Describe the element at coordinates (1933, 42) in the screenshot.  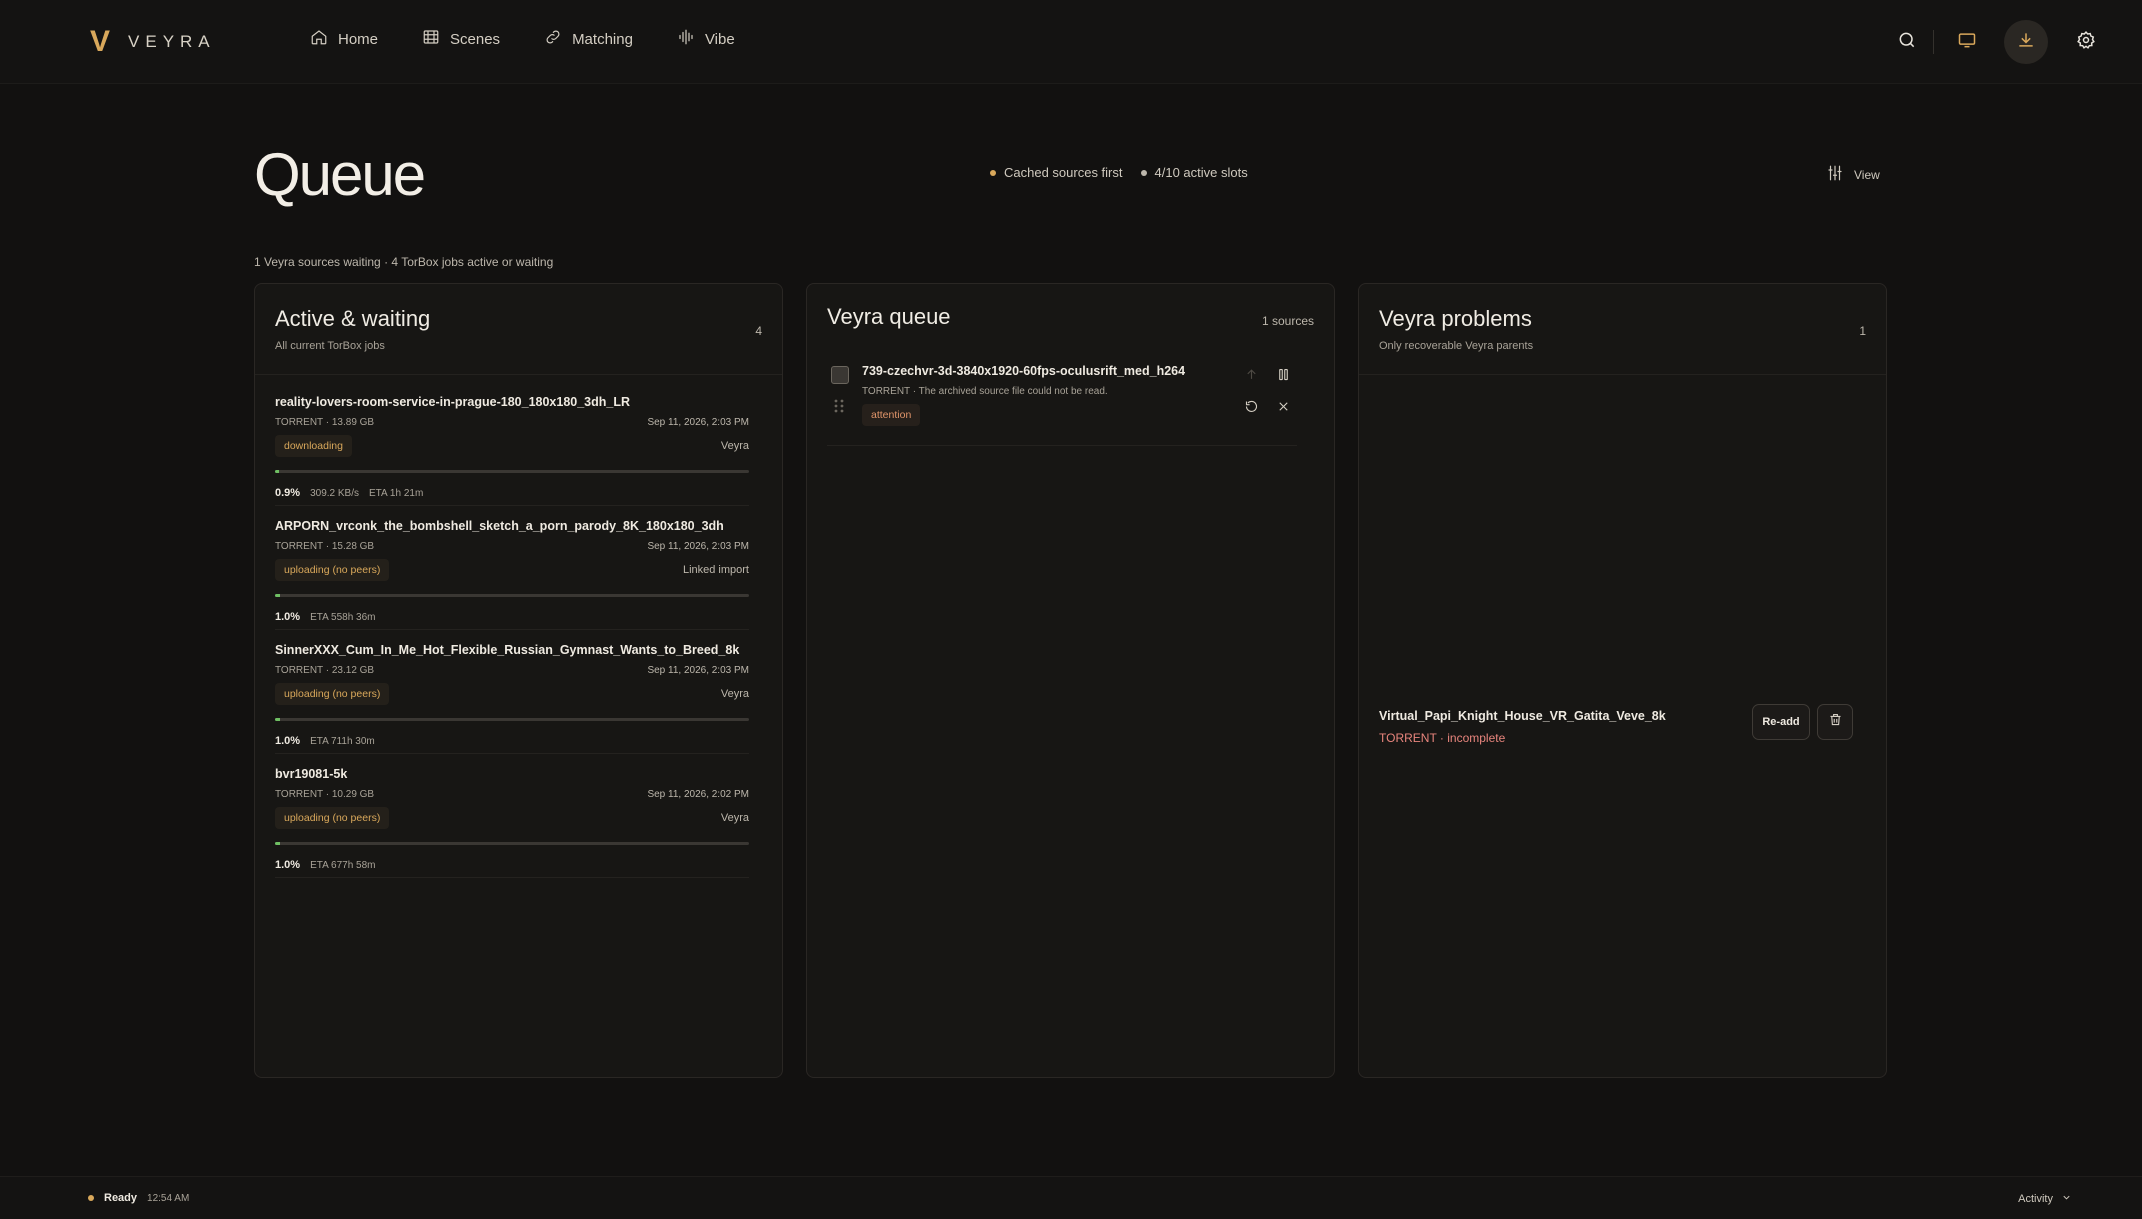
I see `divider` at that location.